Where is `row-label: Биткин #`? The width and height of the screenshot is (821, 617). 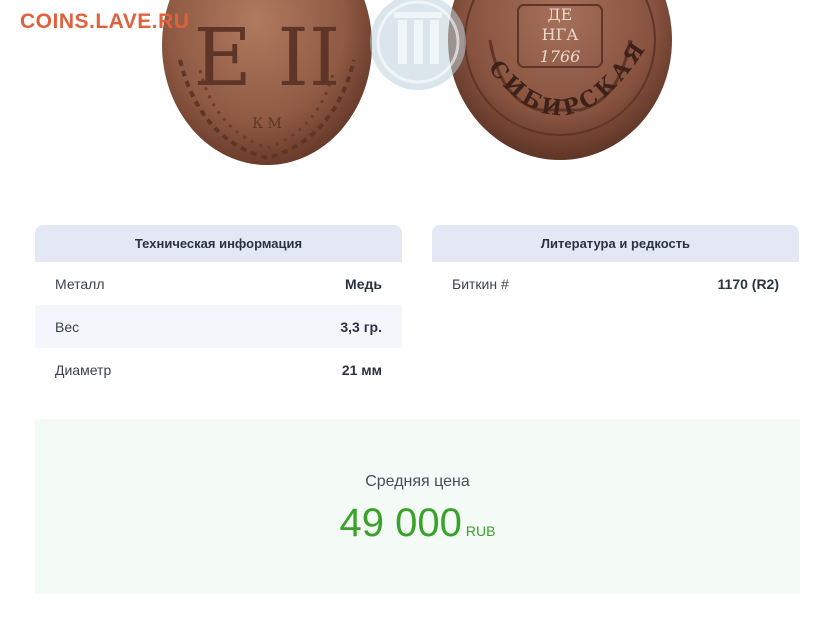 row-label: Биткин # is located at coordinates (480, 283).